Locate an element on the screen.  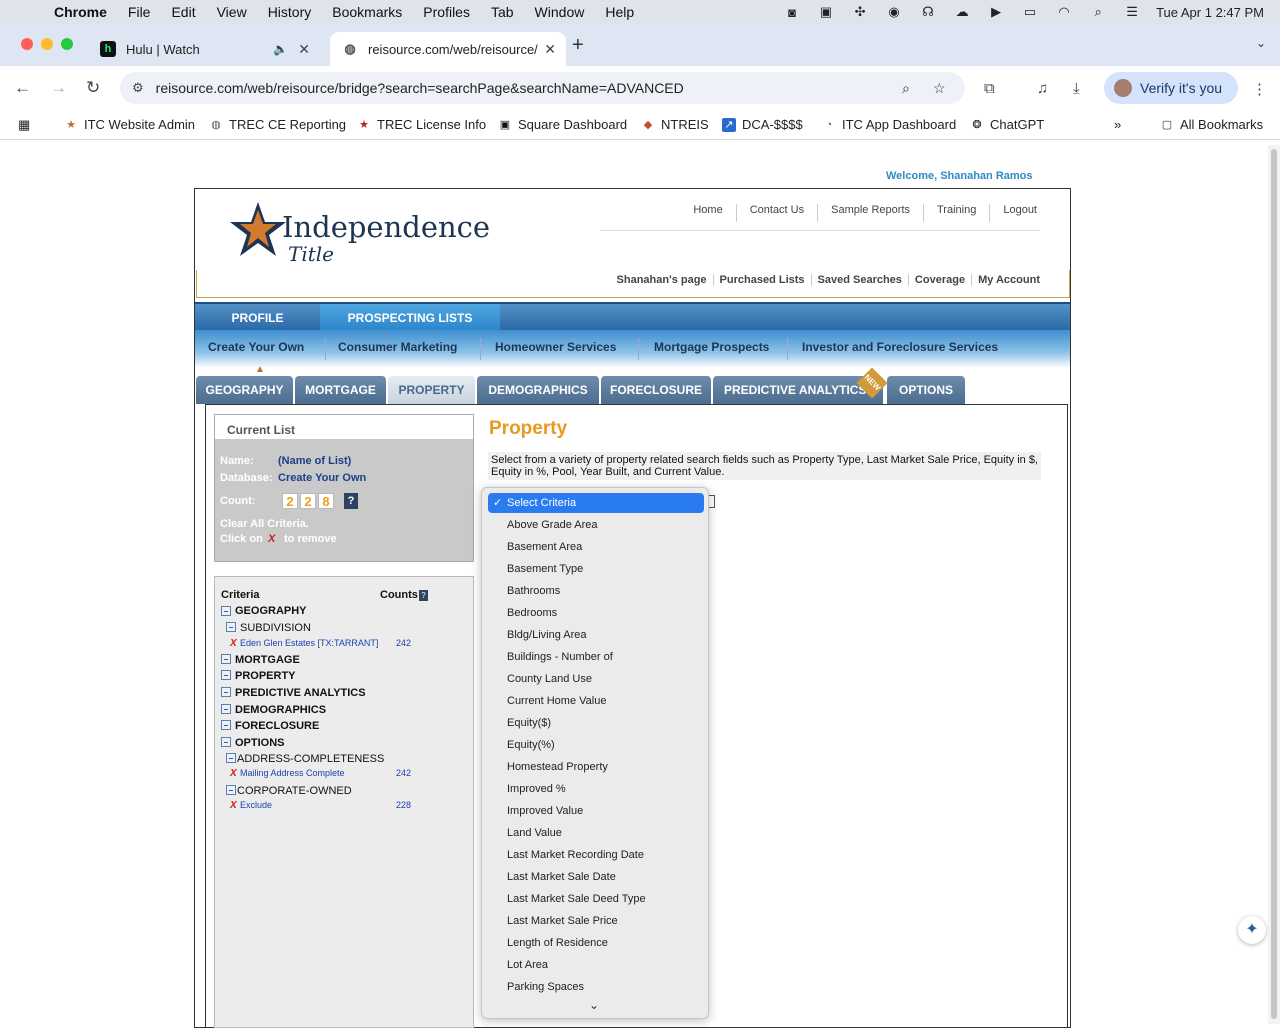
clear-all-criteria-link: Clear All Criteria. is located at coordinates (264, 524).